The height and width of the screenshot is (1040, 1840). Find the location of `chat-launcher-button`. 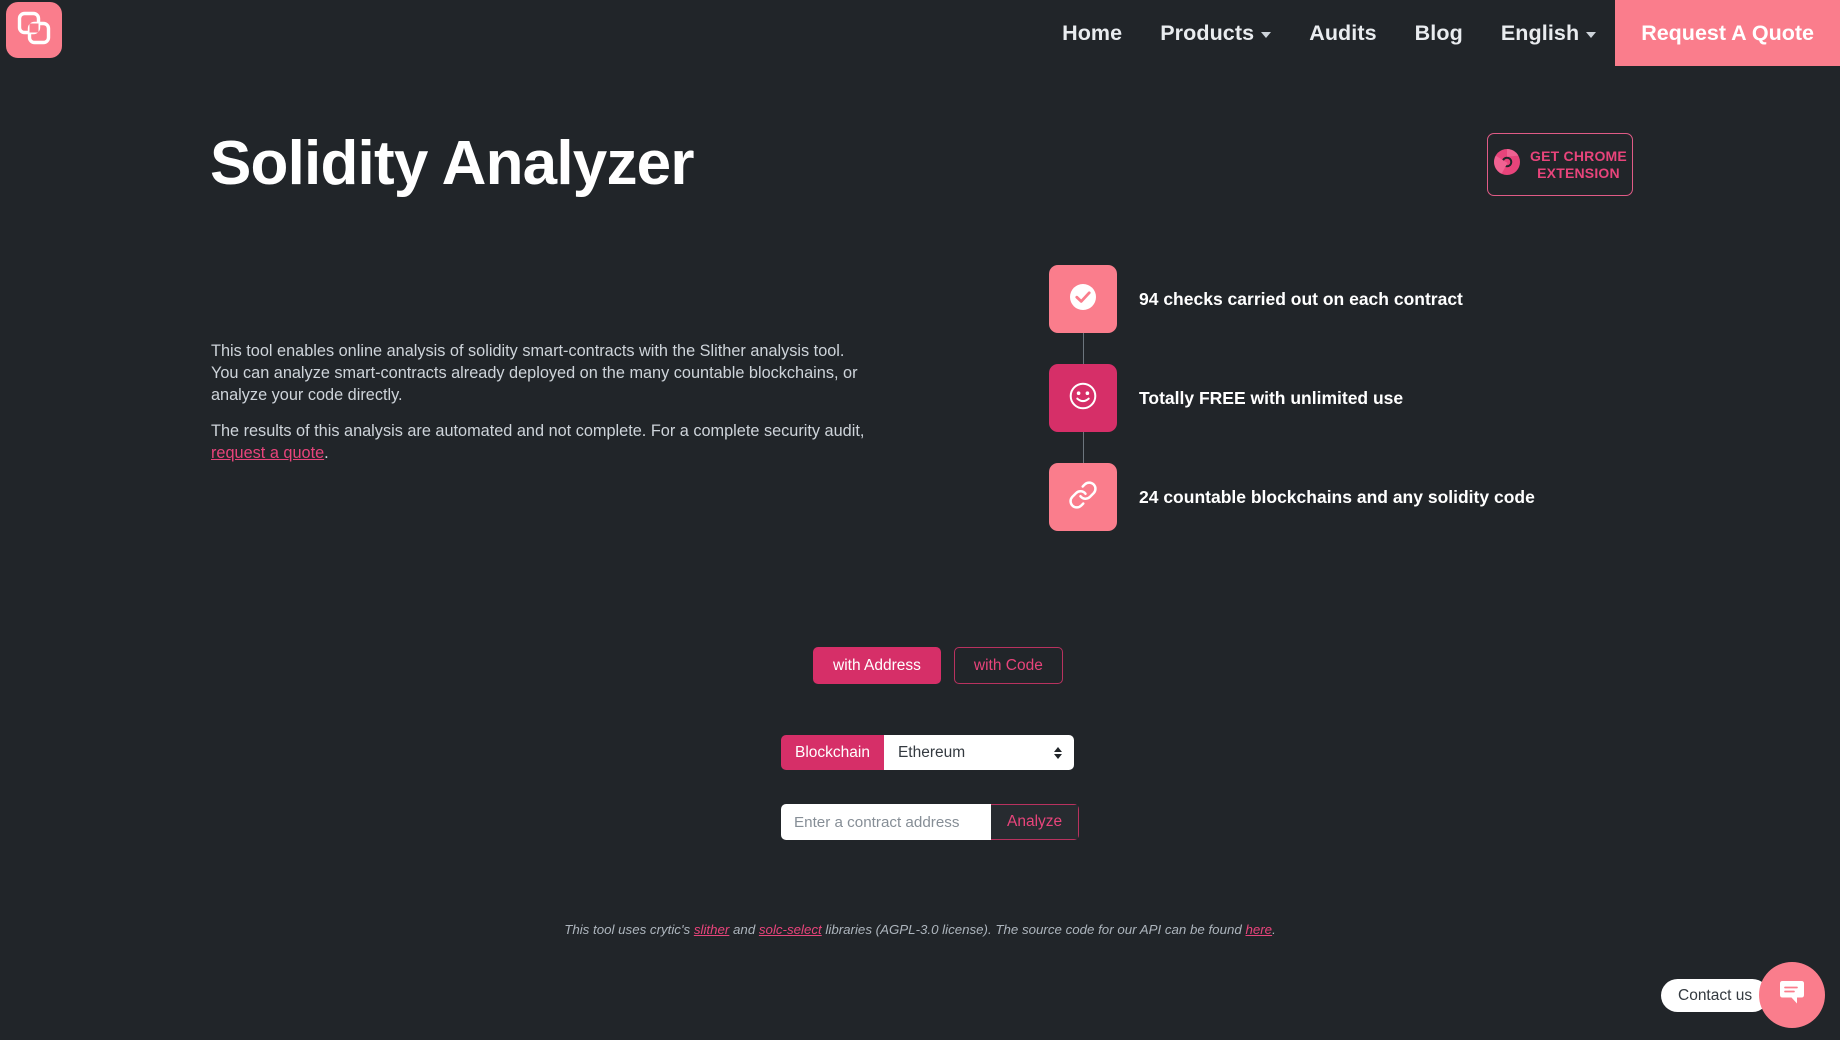

chat-launcher-button is located at coordinates (1792, 995).